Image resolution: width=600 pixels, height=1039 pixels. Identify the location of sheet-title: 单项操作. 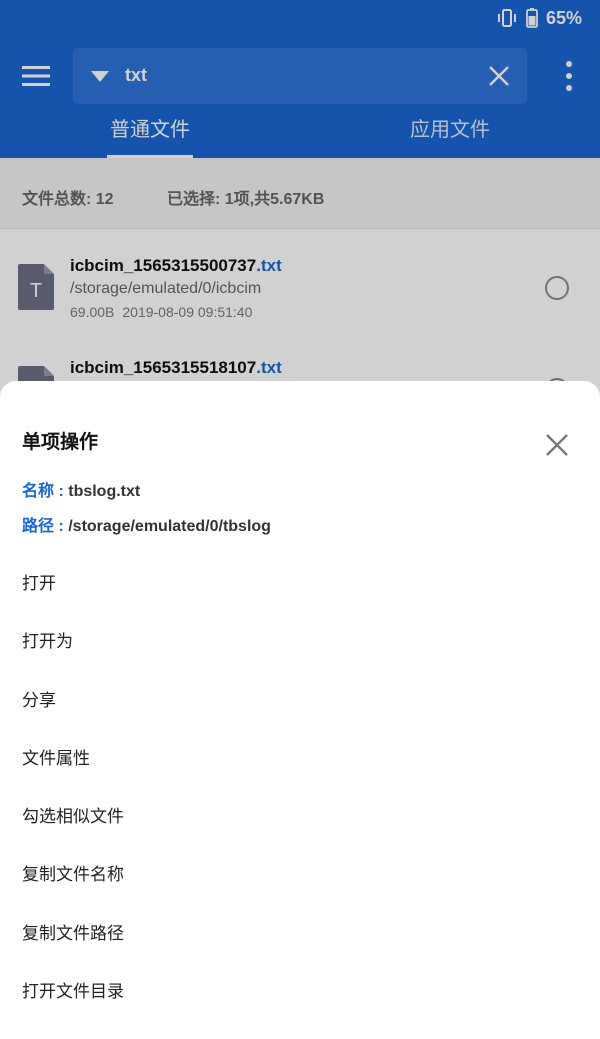
(60, 442).